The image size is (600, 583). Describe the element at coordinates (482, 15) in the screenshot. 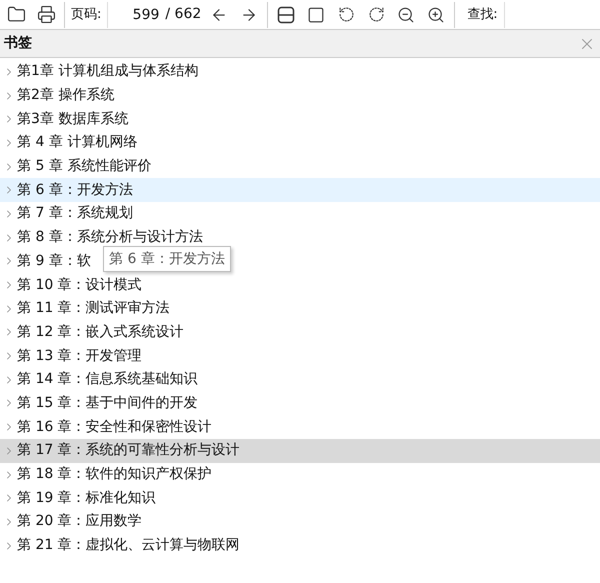

I see `search-label: 查找:` at that location.